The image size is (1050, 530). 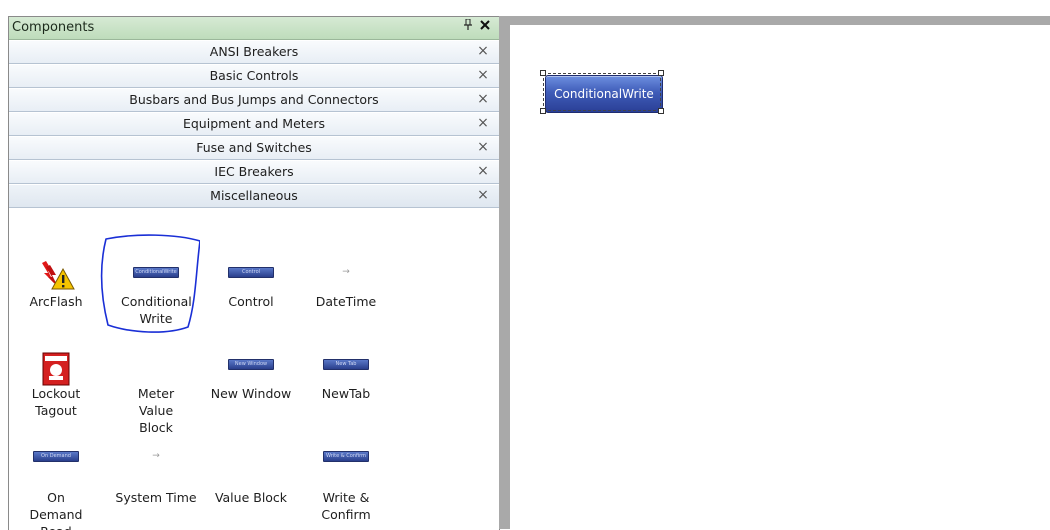 What do you see at coordinates (56, 510) in the screenshot?
I see `component-label: On Demand Read` at bounding box center [56, 510].